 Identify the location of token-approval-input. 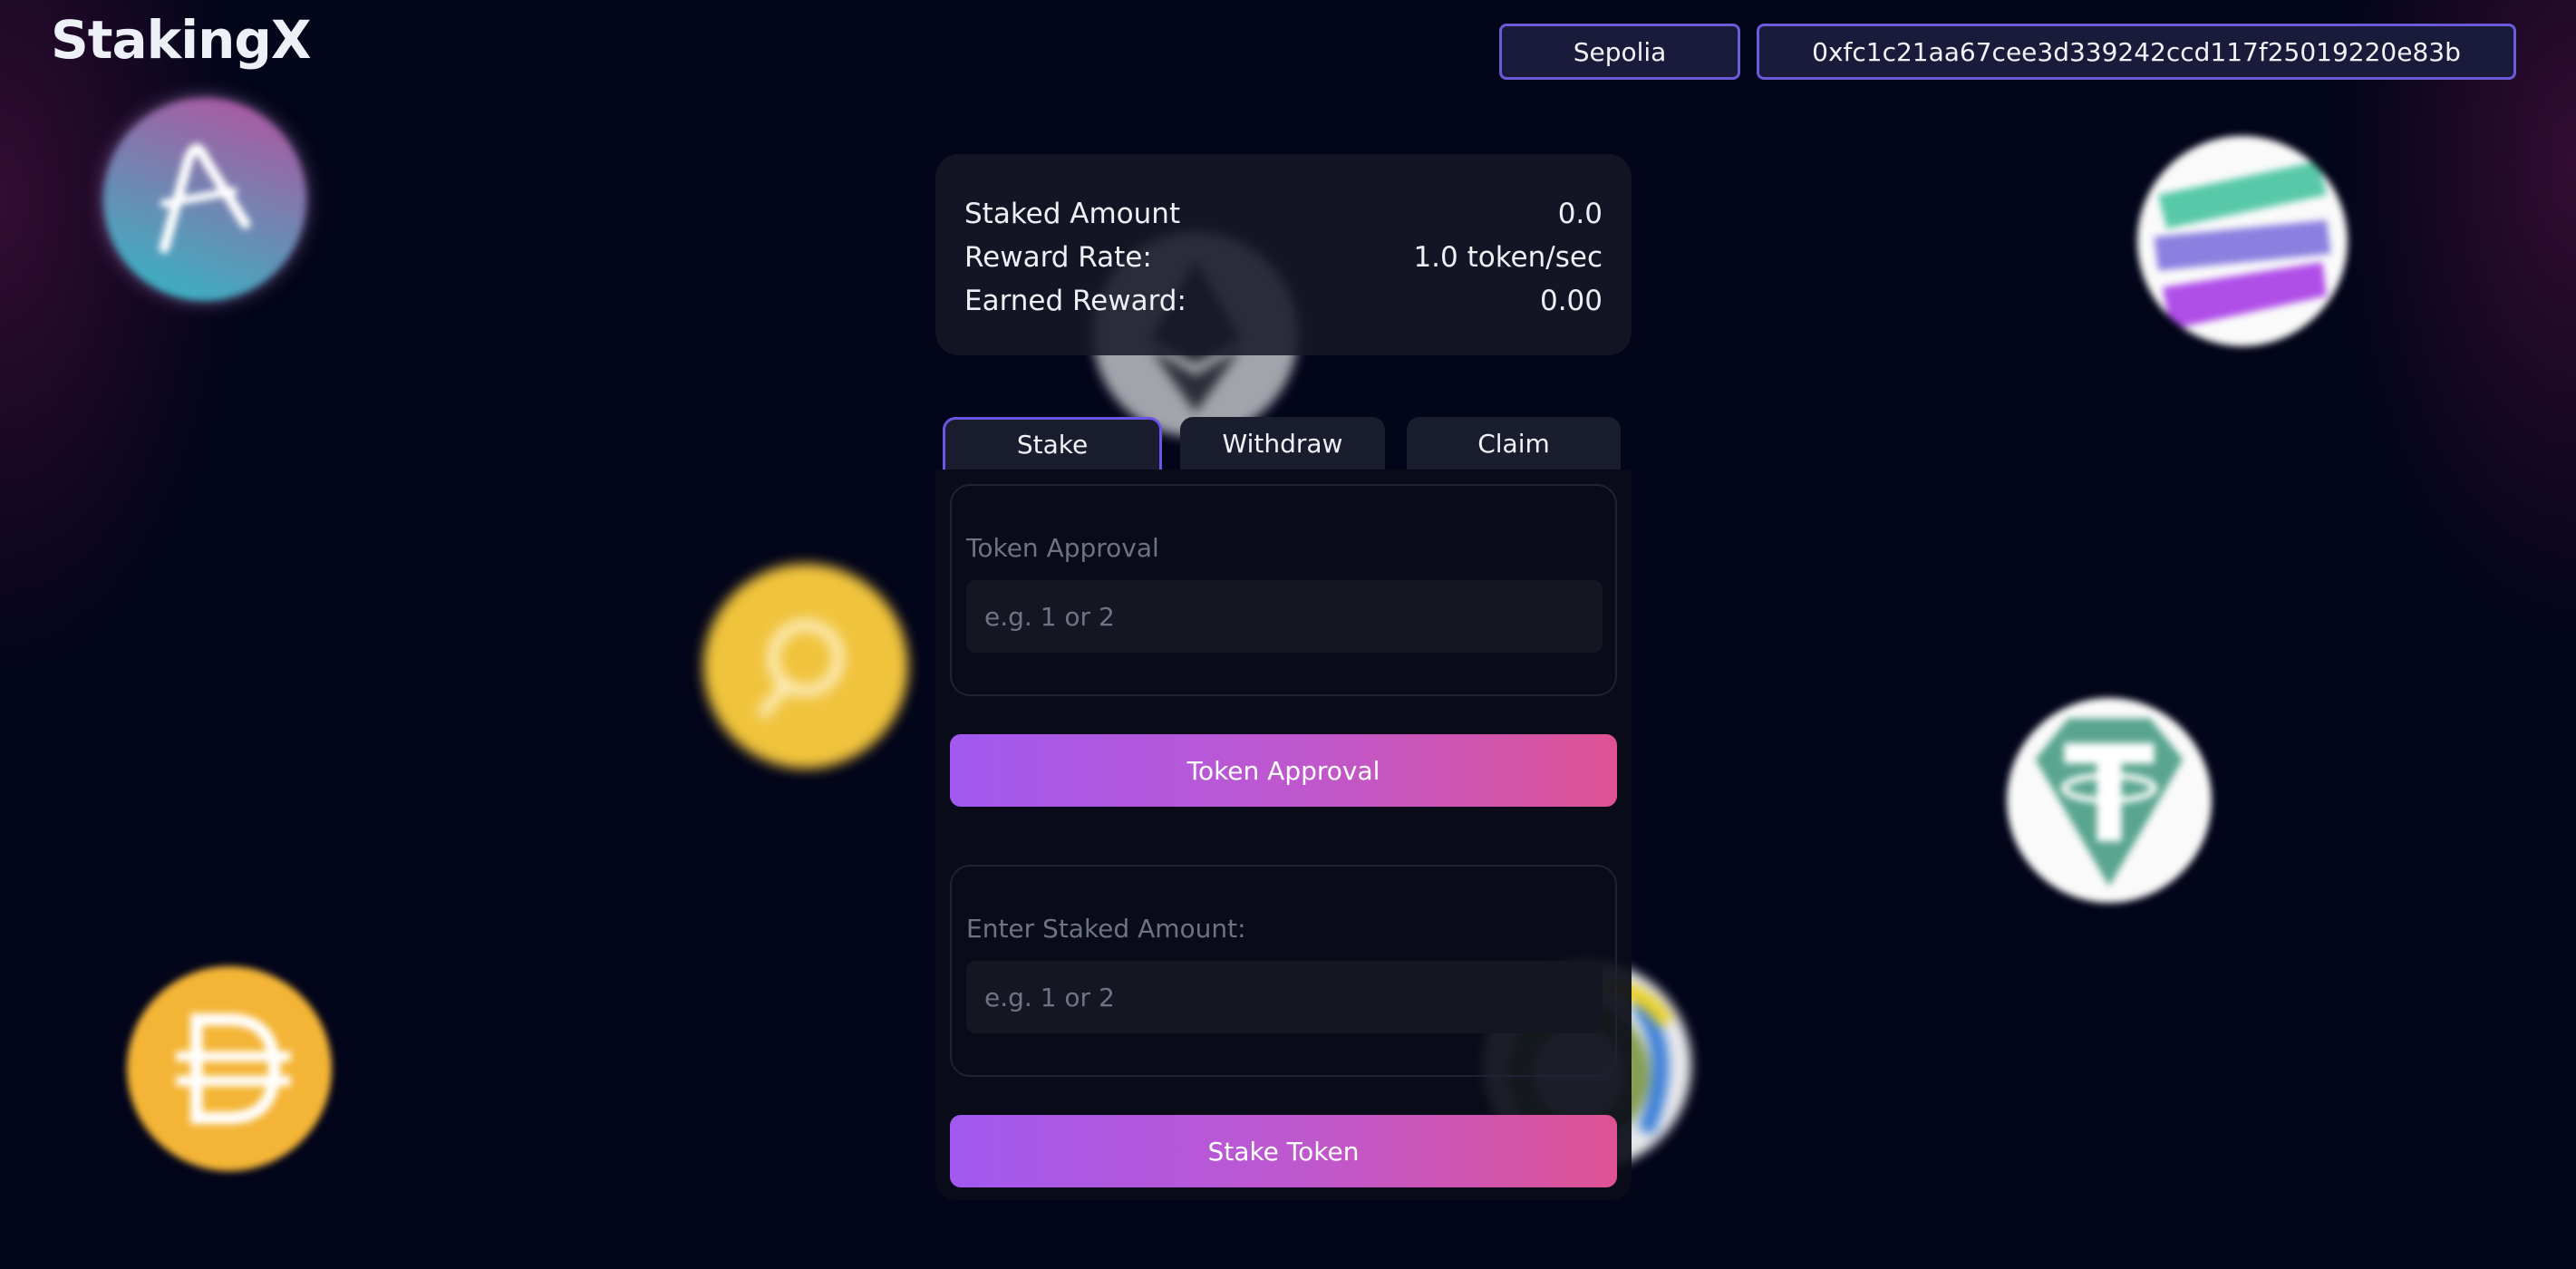
(1284, 617).